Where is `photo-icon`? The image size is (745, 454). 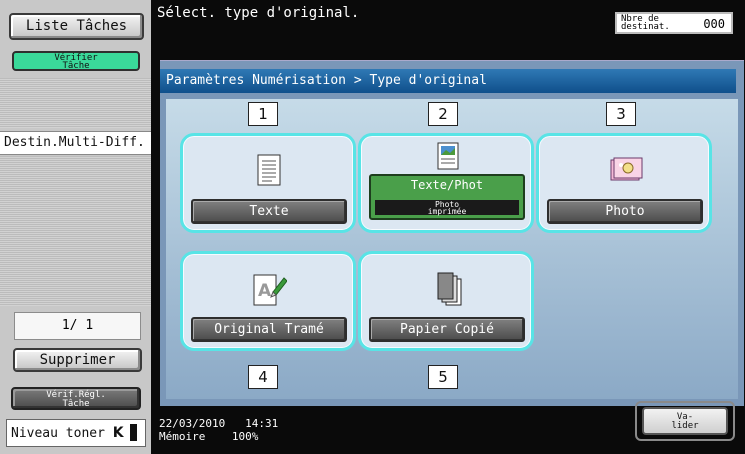
photo-icon is located at coordinates (626, 169).